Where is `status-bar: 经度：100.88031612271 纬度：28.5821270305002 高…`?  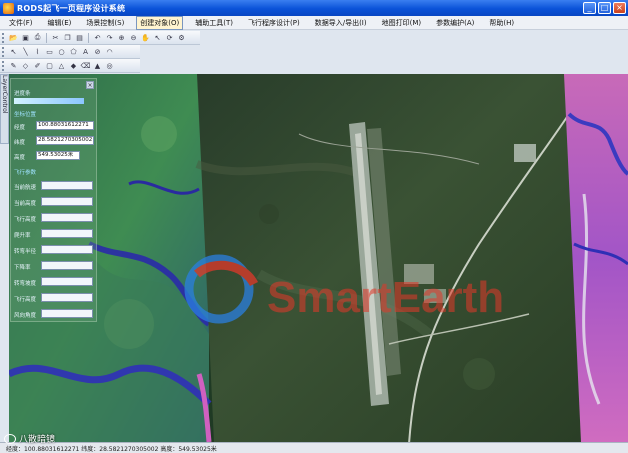 status-bar: 经度：100.88031612271 纬度：28.5821270305002 高… is located at coordinates (314, 447).